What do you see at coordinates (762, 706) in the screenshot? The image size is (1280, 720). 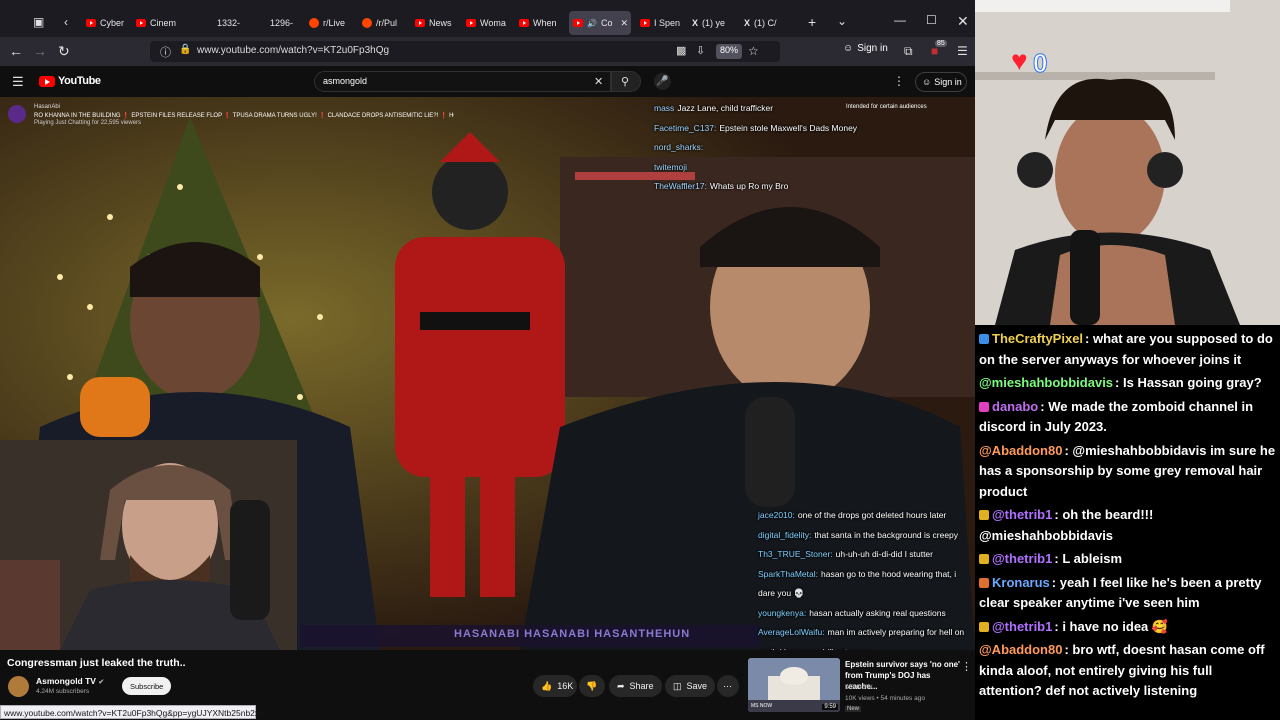 I see `thumb-label: MS NOW` at bounding box center [762, 706].